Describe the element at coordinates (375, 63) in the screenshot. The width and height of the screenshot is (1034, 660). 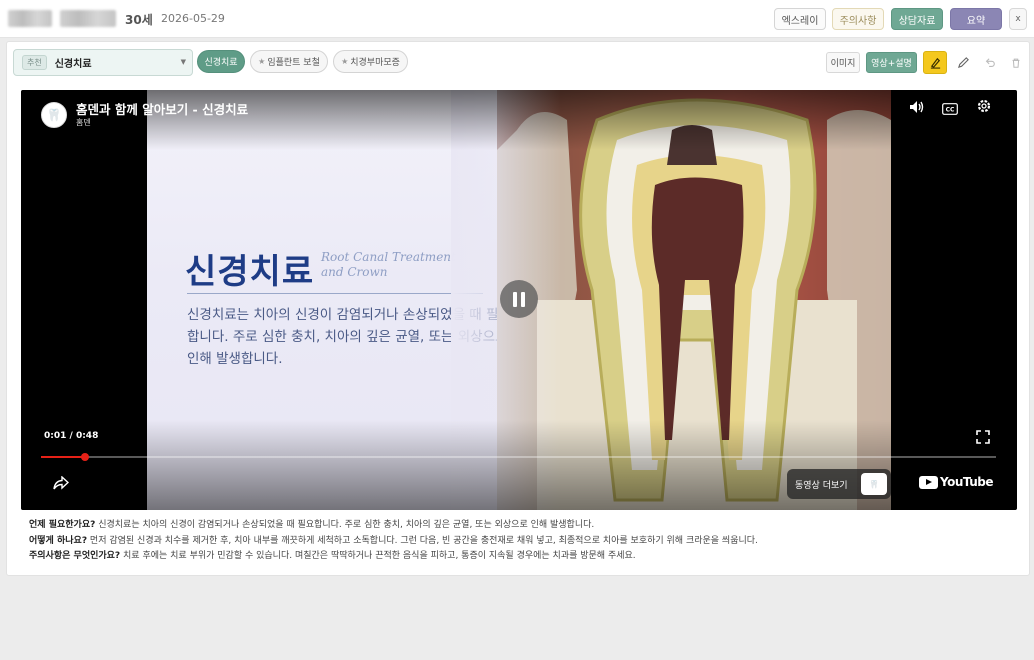
I see `chip-cervical-label: 치경부마모증` at that location.